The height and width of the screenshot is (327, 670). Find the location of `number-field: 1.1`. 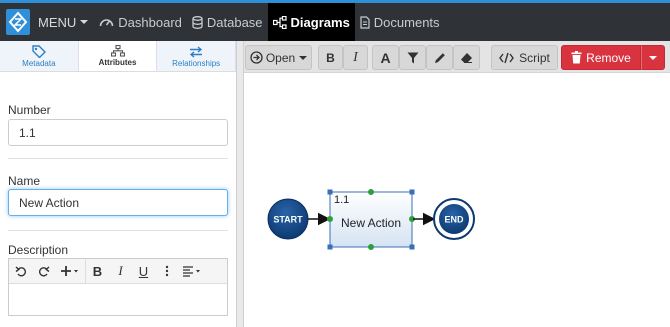

number-field: 1.1 is located at coordinates (118, 132).